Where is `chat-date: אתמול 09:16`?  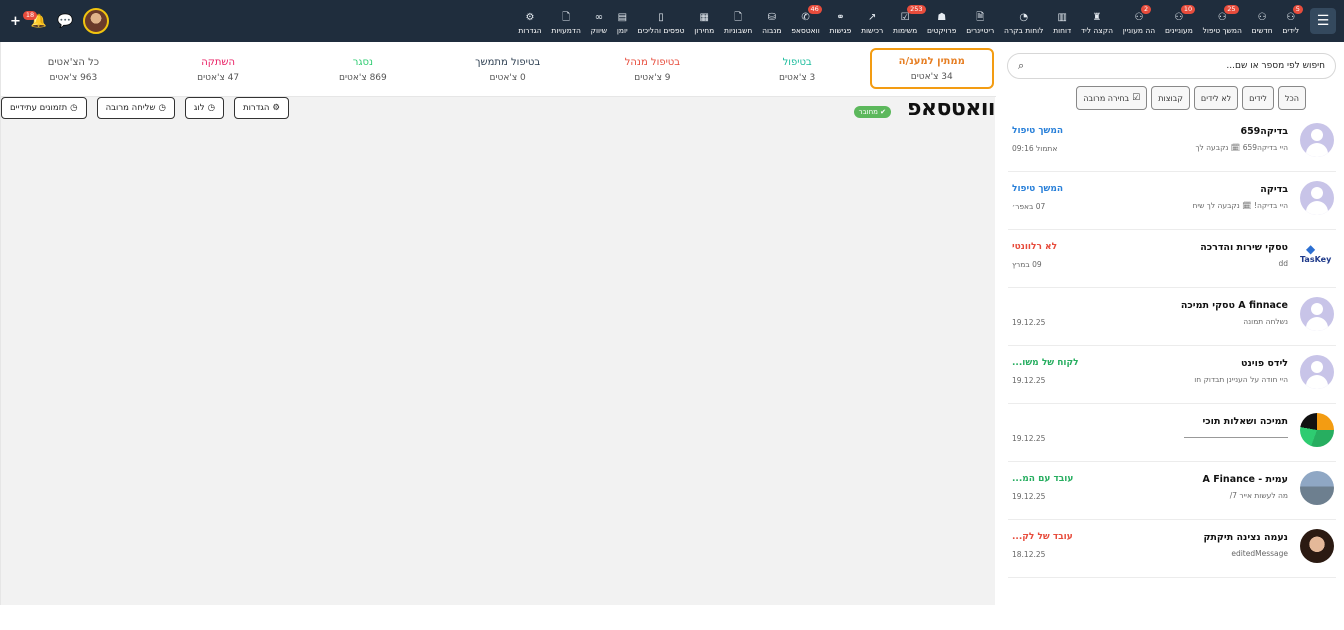
chat-date: אתמול 09:16 is located at coordinates (1035, 148).